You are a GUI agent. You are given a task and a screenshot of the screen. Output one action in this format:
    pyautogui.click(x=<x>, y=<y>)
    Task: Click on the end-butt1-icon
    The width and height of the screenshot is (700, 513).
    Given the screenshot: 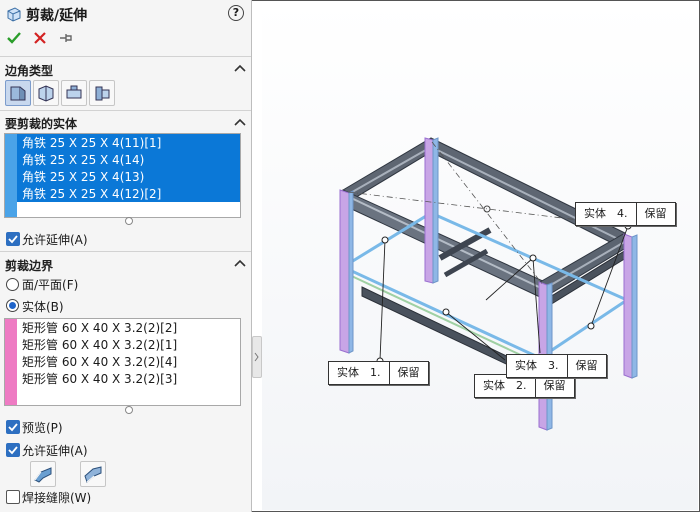 What is the action you would take?
    pyautogui.click(x=74, y=92)
    